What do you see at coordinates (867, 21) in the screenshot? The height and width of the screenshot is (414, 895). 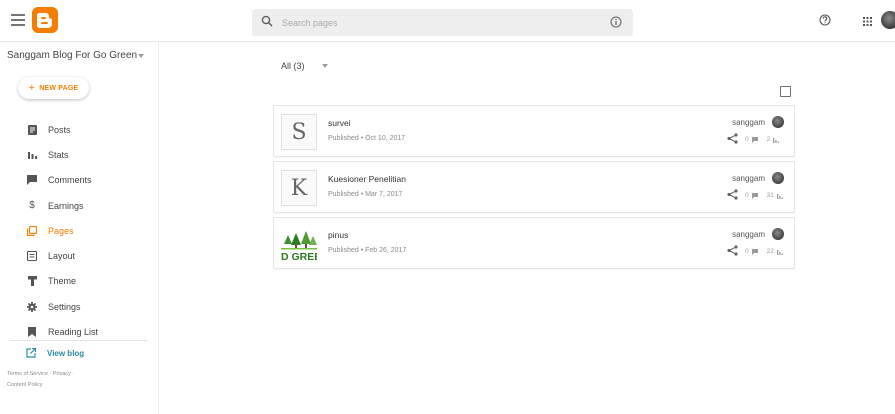 I see `apps-grid-icon` at bounding box center [867, 21].